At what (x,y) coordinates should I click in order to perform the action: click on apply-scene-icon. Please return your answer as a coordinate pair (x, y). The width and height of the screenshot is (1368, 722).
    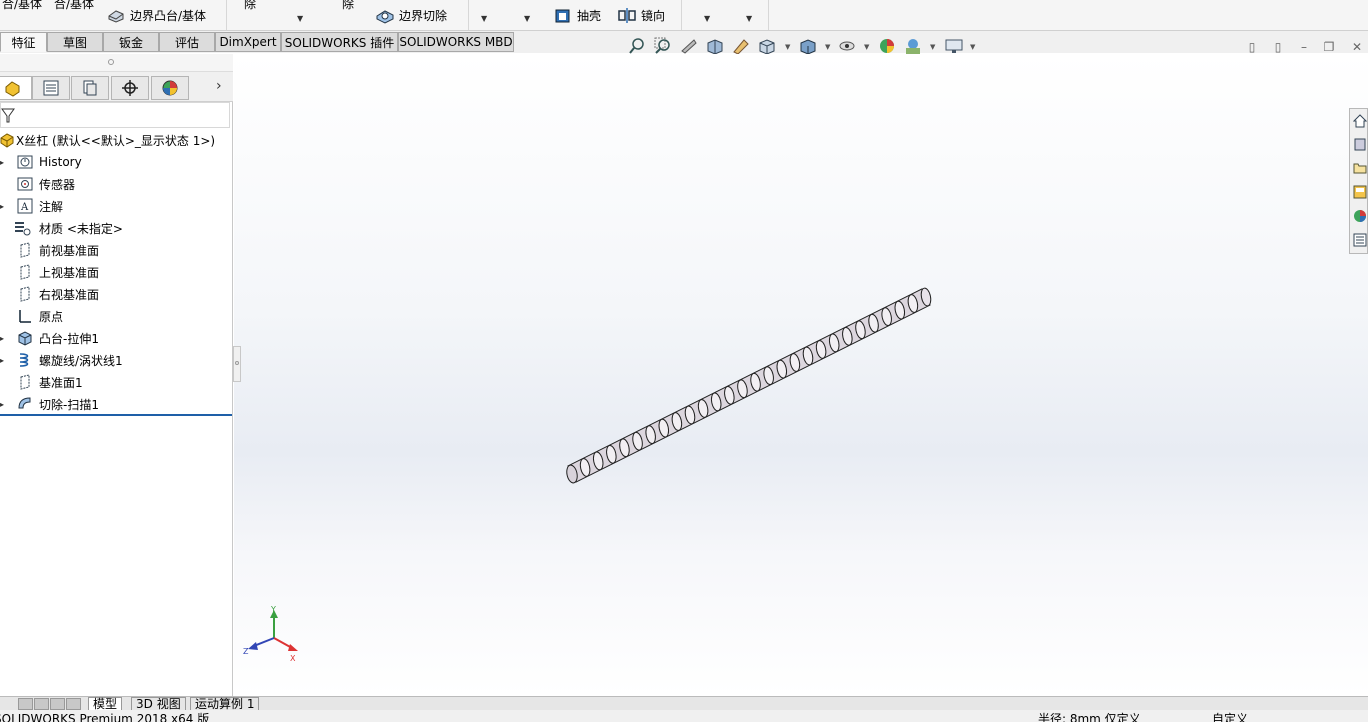
    Looking at the image, I should click on (913, 46).